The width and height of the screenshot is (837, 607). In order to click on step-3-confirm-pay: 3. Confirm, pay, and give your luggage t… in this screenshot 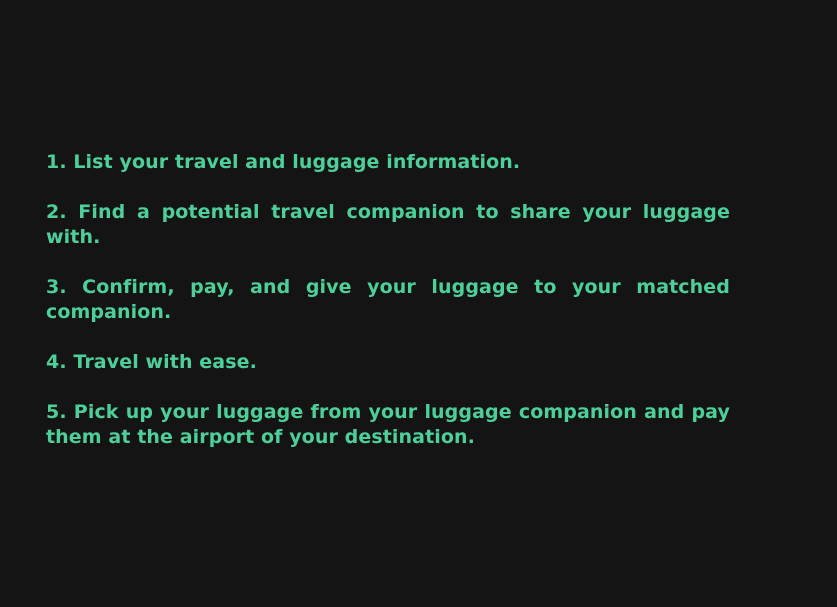, I will do `click(388, 299)`.